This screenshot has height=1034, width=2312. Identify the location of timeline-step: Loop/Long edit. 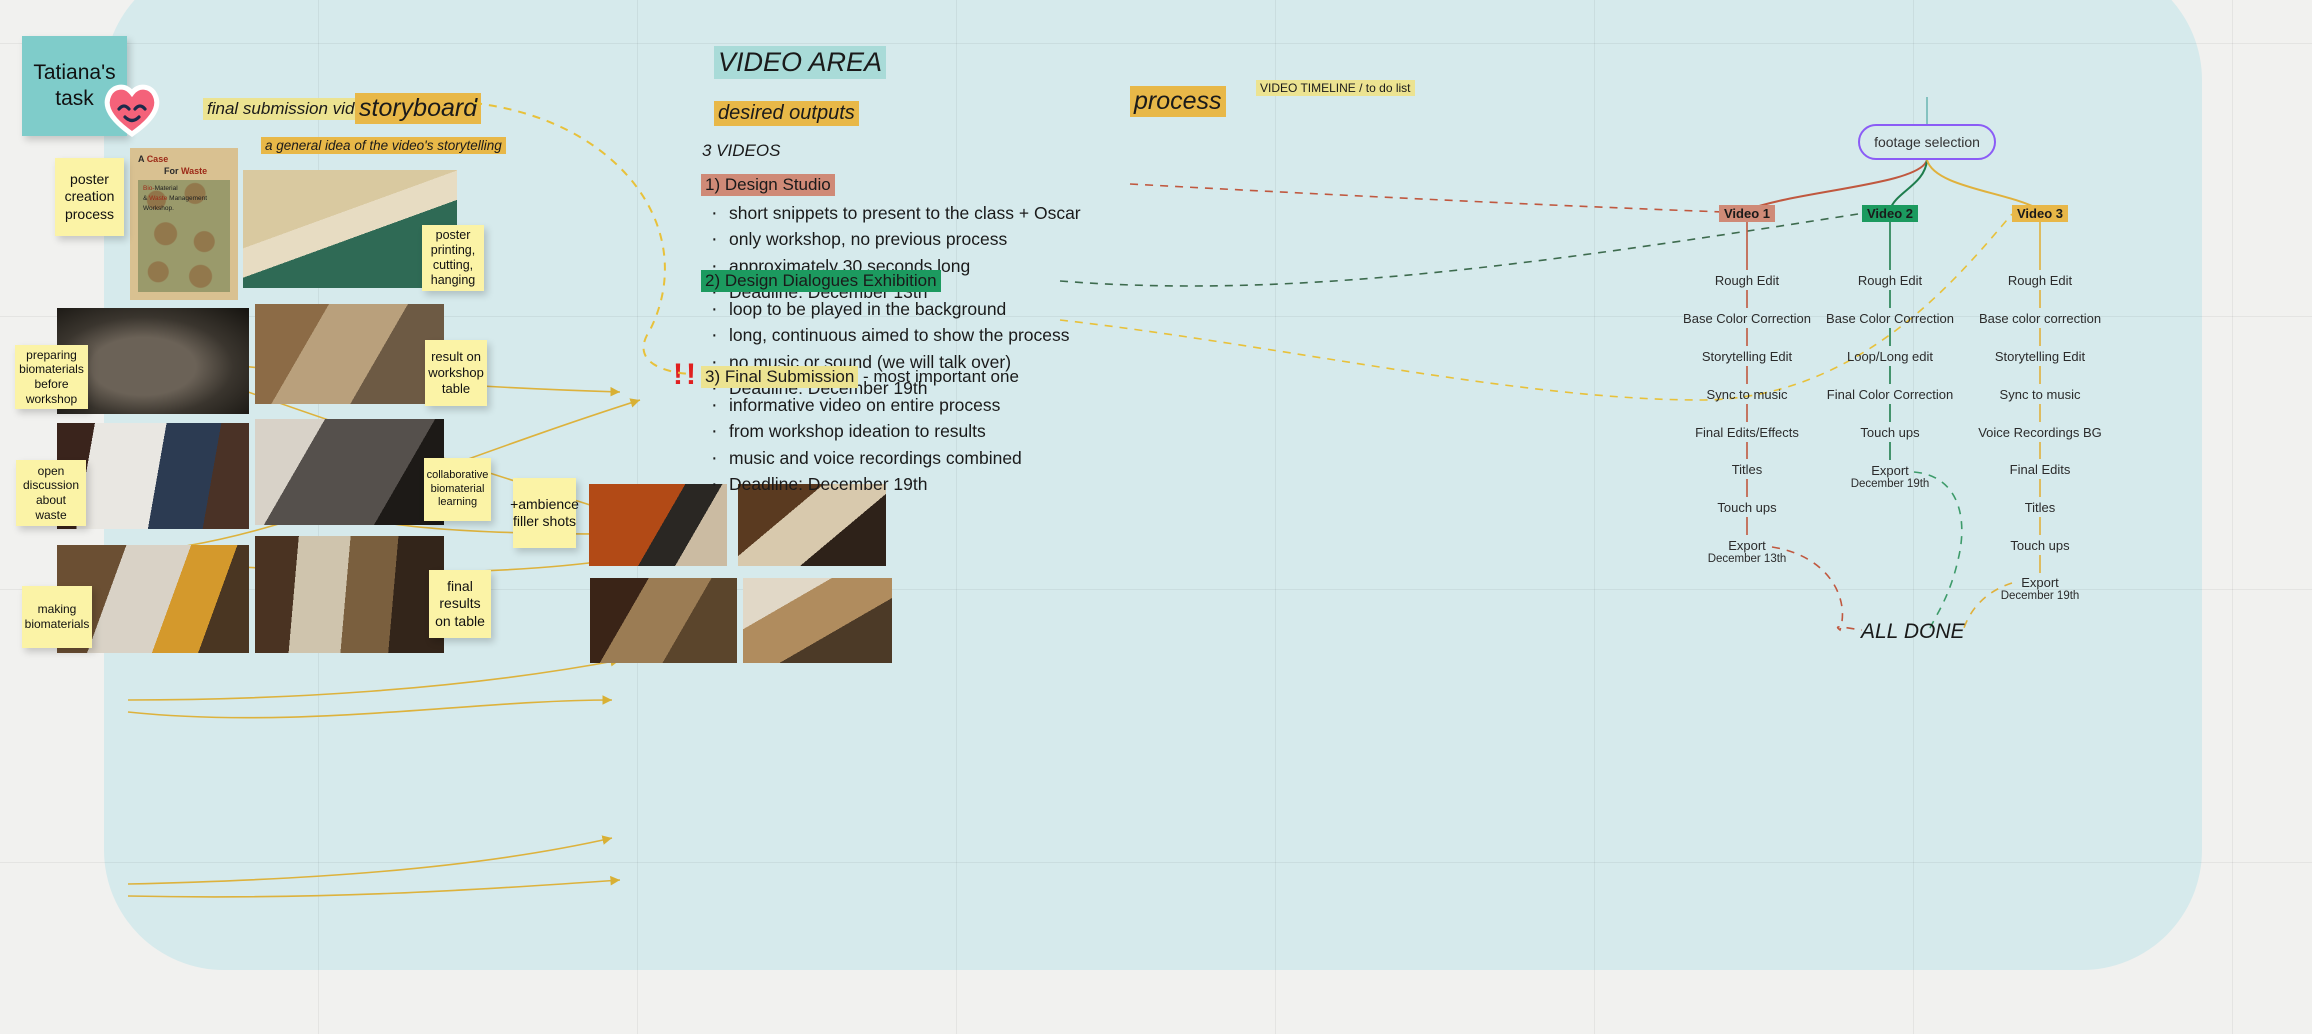
(1890, 356).